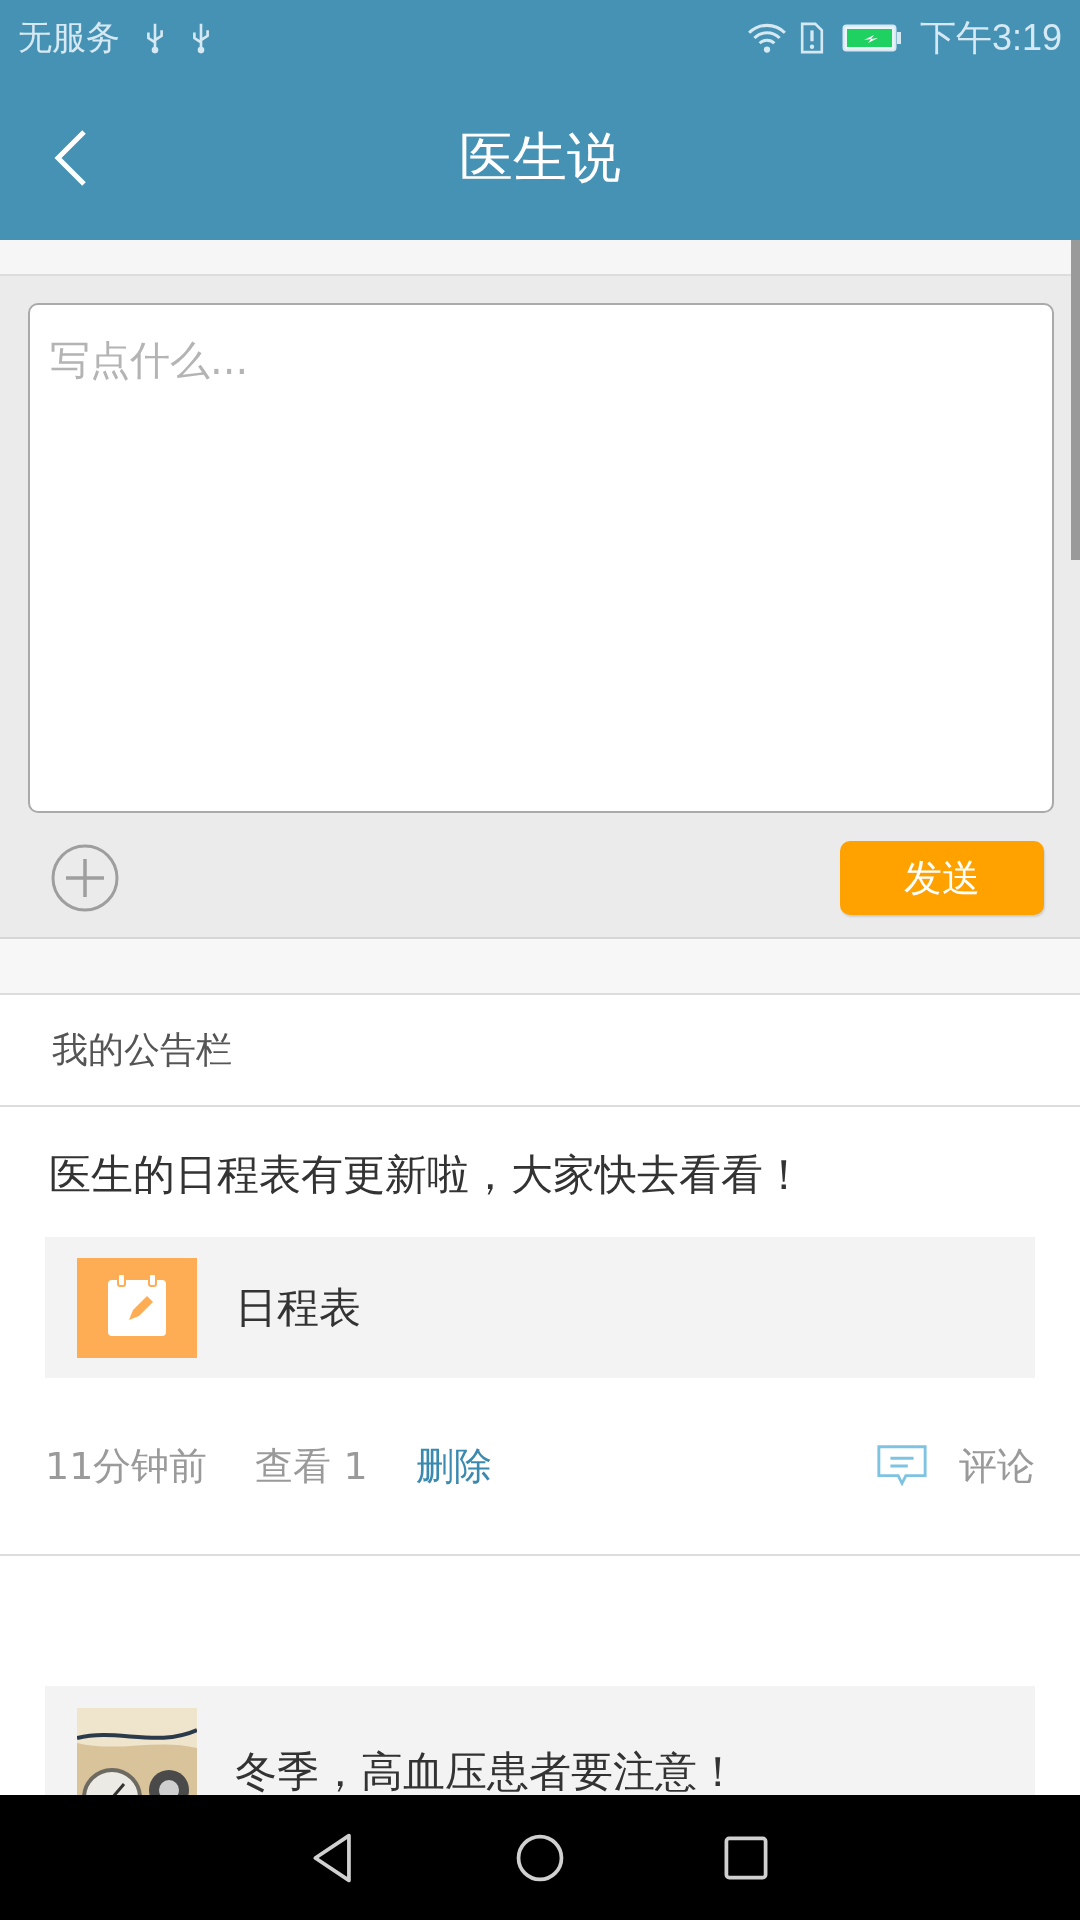  What do you see at coordinates (69, 37) in the screenshot?
I see `carrier-text: 无服务` at bounding box center [69, 37].